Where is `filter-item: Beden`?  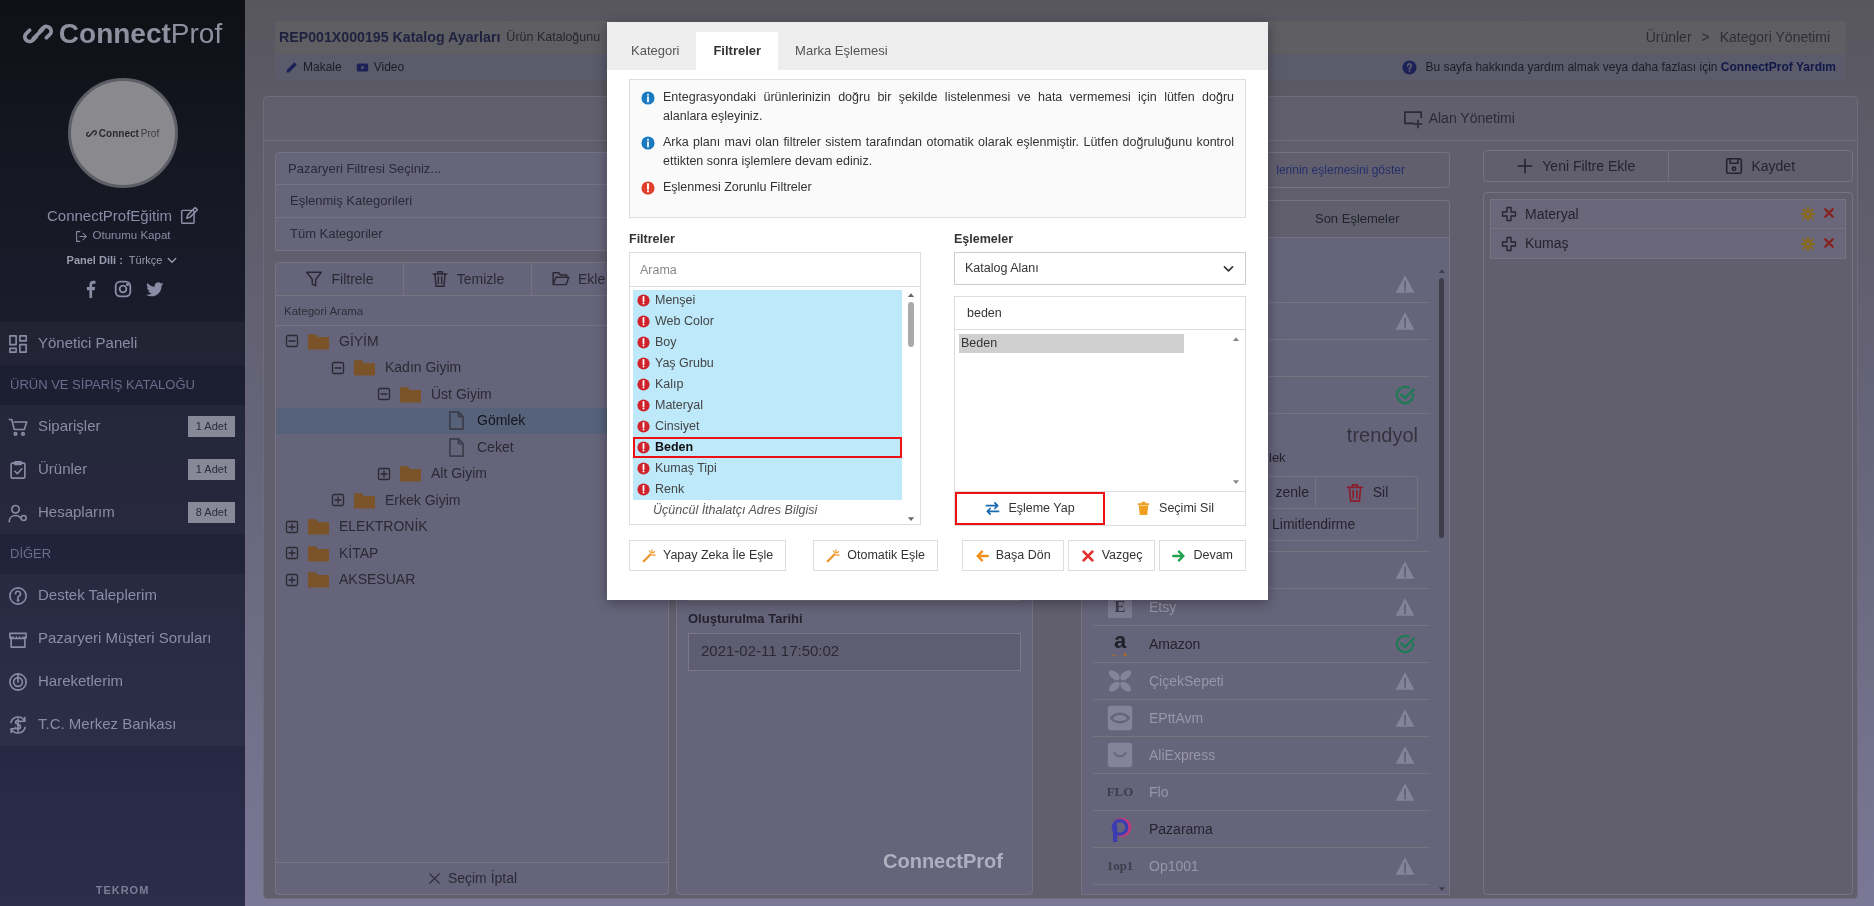 filter-item: Beden is located at coordinates (768, 447).